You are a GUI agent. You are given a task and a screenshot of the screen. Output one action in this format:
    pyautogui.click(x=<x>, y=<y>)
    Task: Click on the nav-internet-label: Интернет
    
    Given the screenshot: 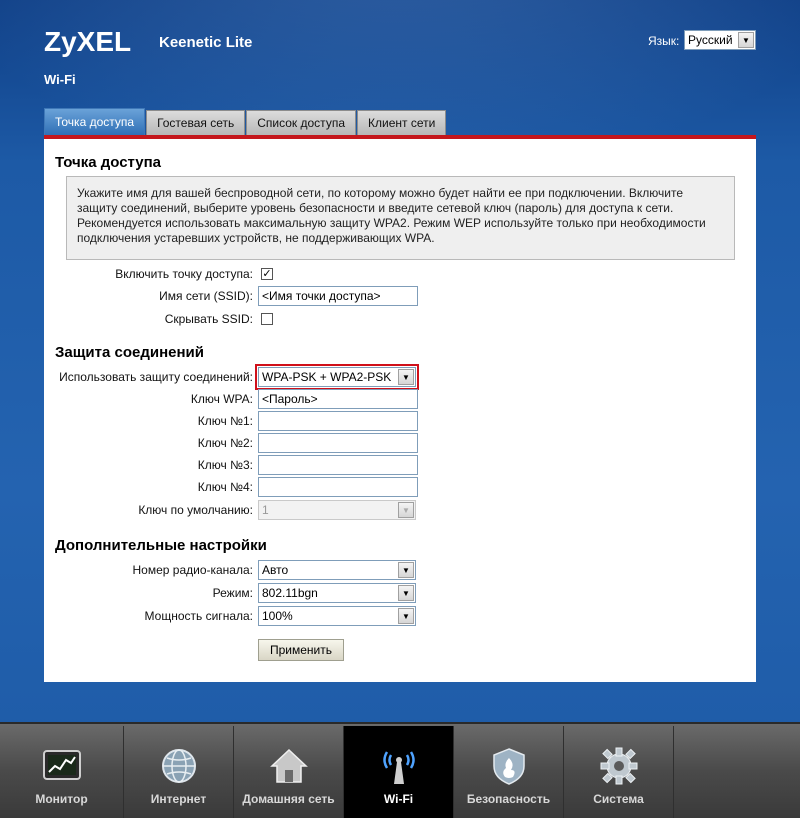 What is the action you would take?
    pyautogui.click(x=178, y=799)
    